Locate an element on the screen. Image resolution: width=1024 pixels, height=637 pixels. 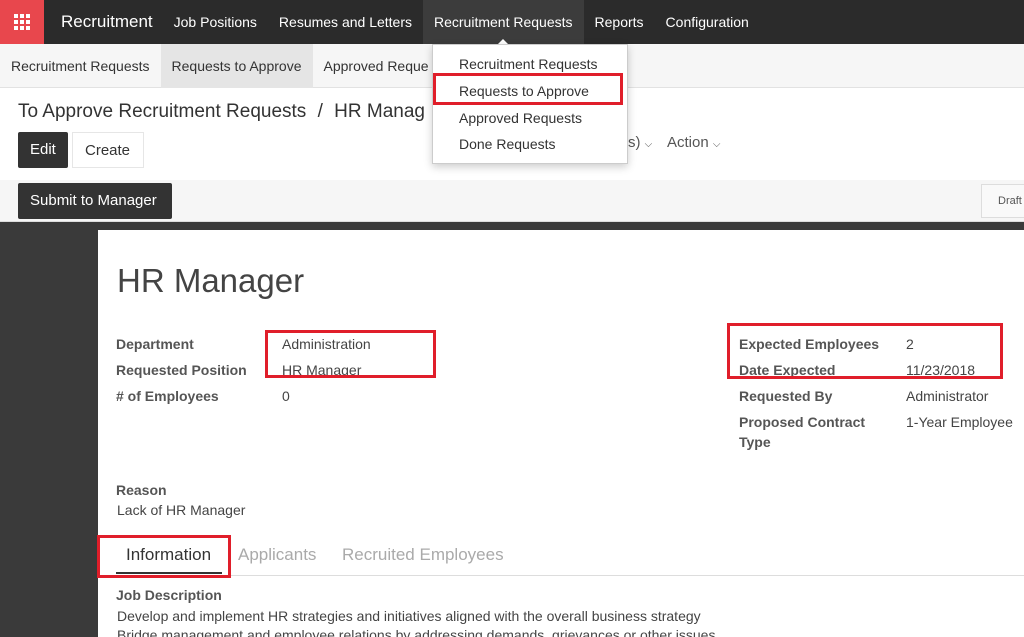
create-button: Create is located at coordinates (108, 150).